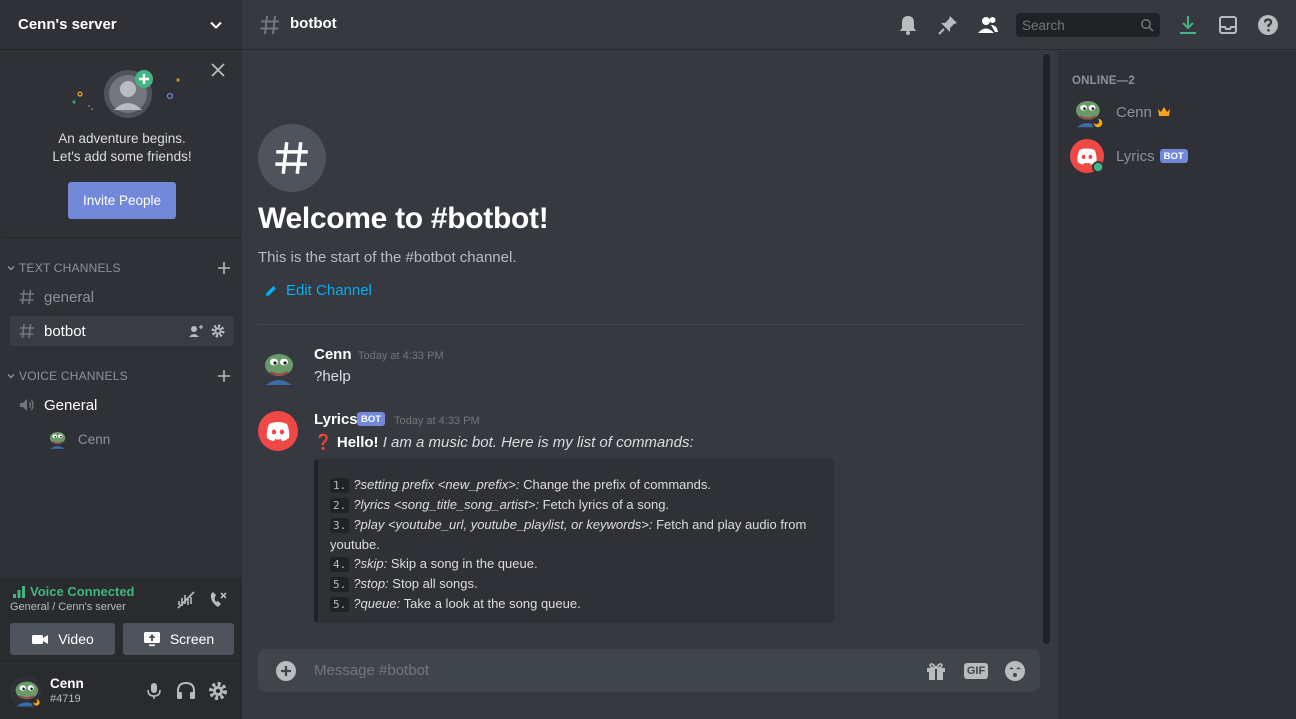  I want to click on emoji-icon, so click(1015, 671).